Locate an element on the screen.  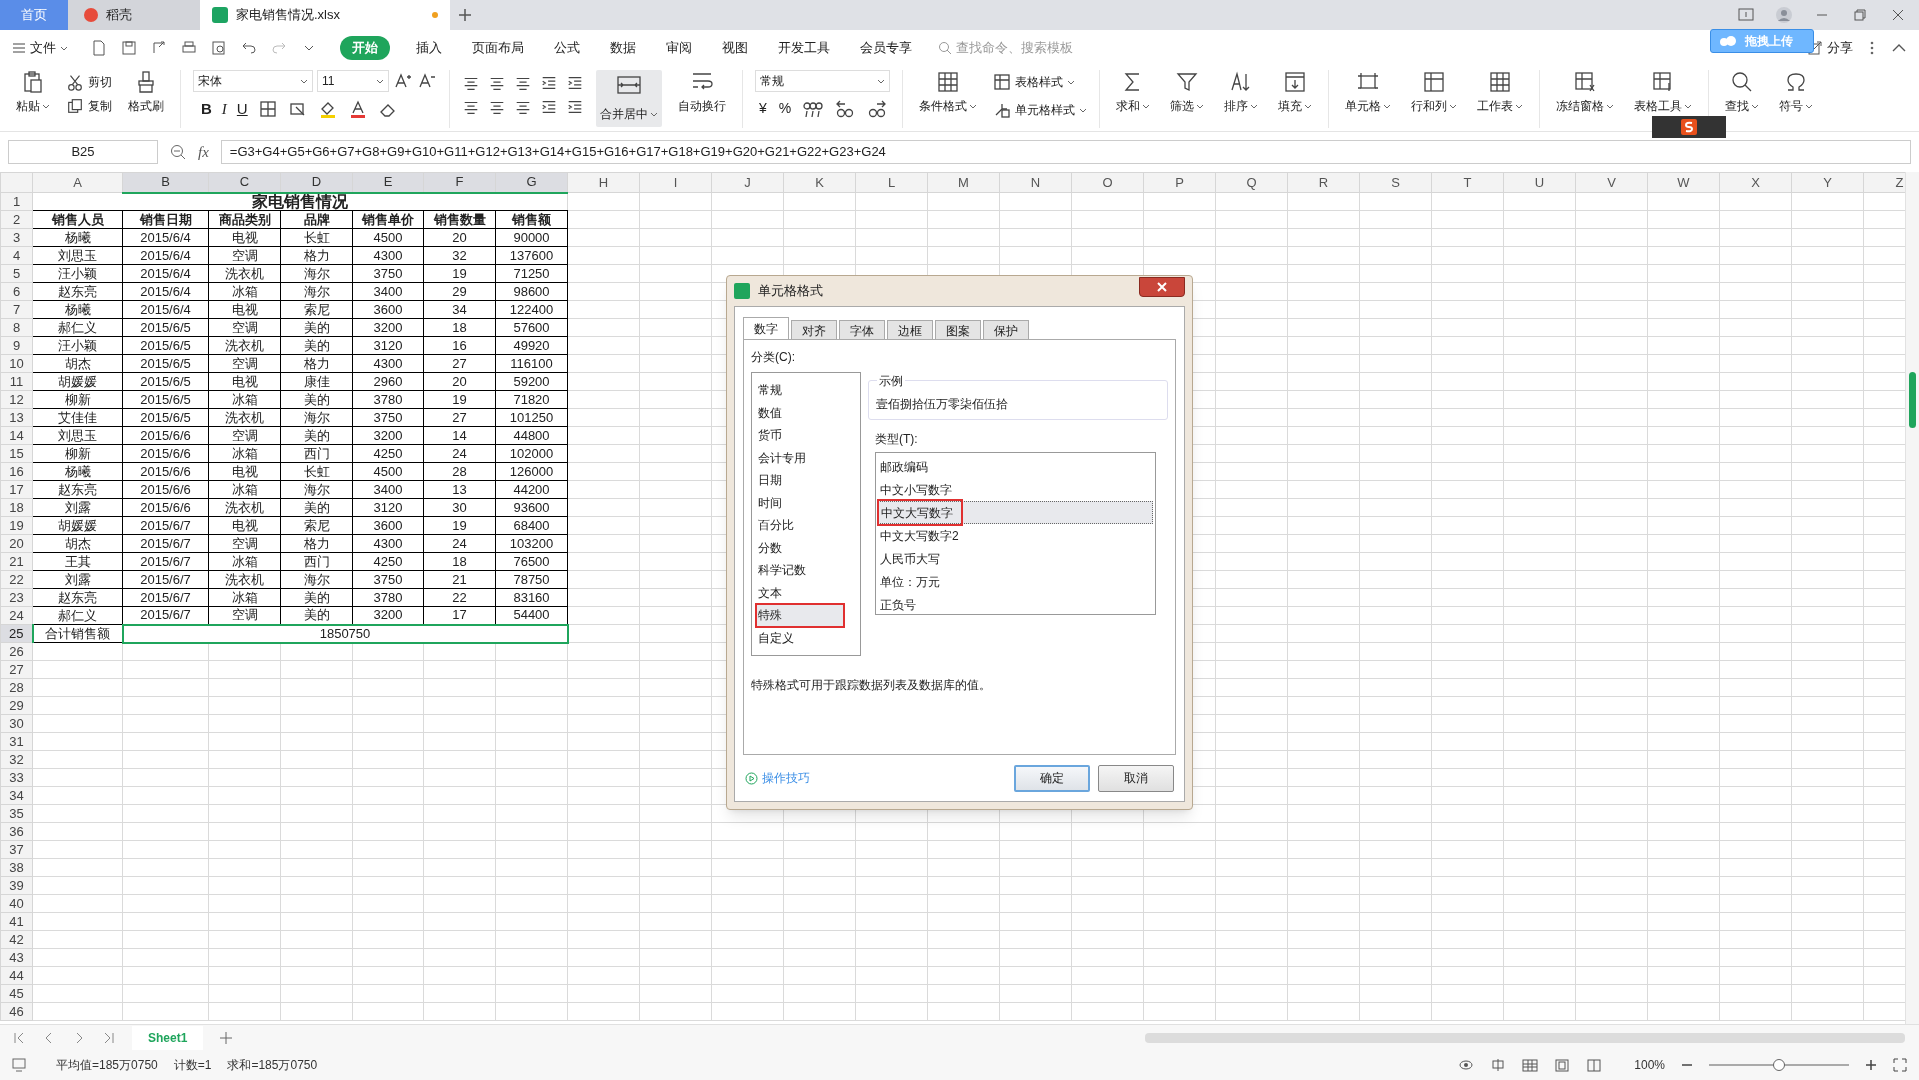
page-layout-icon is located at coordinates (1562, 1065).